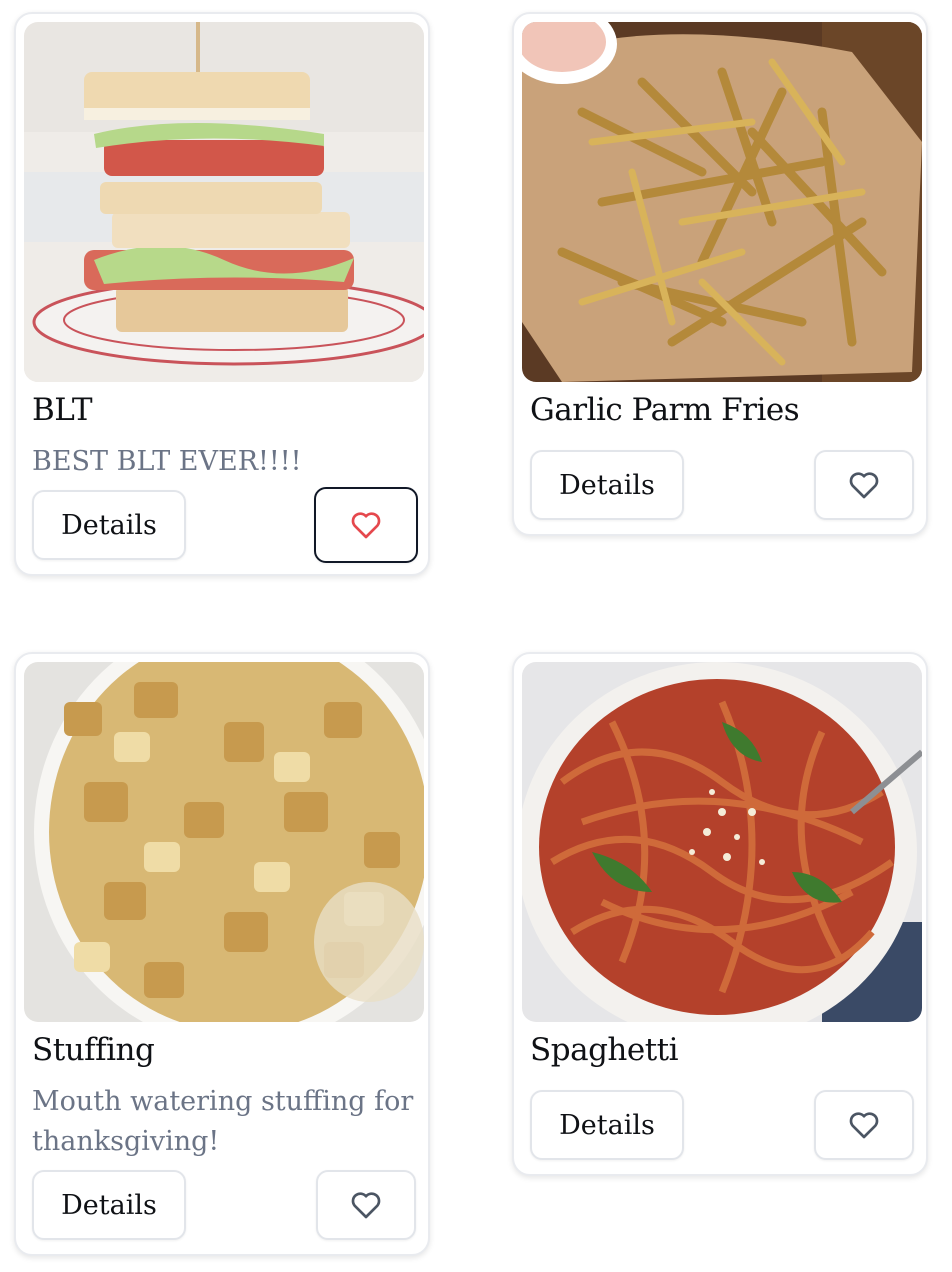 This screenshot has width=952, height=1272. I want to click on recipe-photo-fries, so click(722, 202).